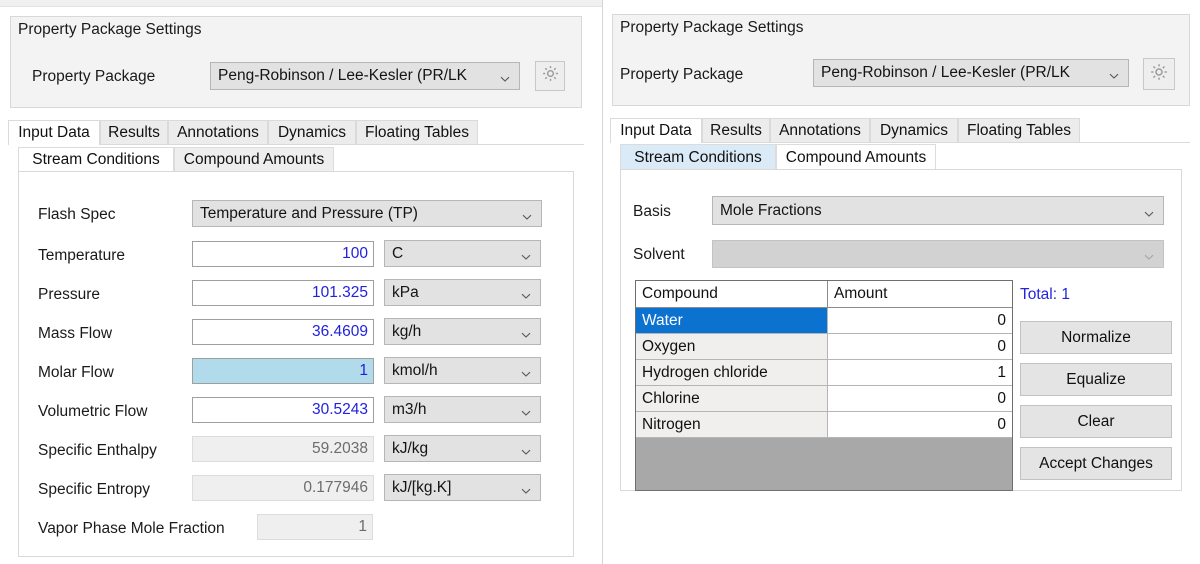  What do you see at coordinates (732, 373) in the screenshot?
I see `cell-compound: Hydrogen chloride` at bounding box center [732, 373].